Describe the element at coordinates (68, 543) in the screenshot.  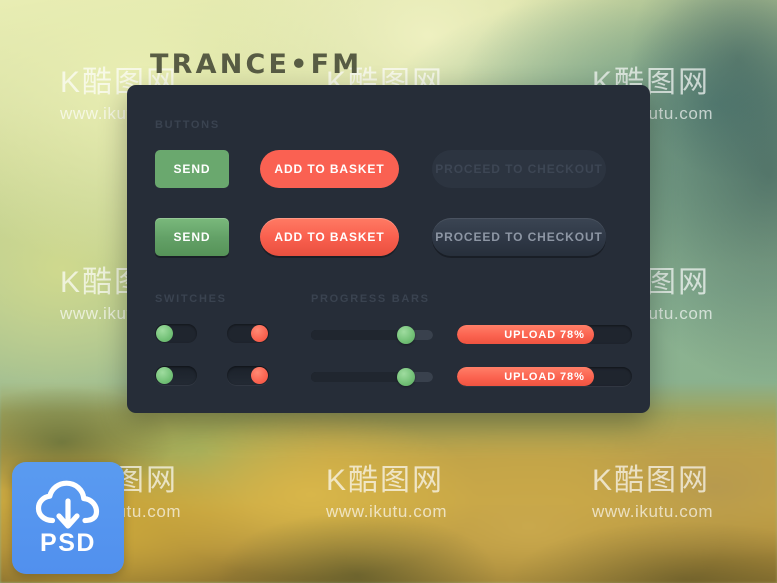
I see `psd-label: PSD` at that location.